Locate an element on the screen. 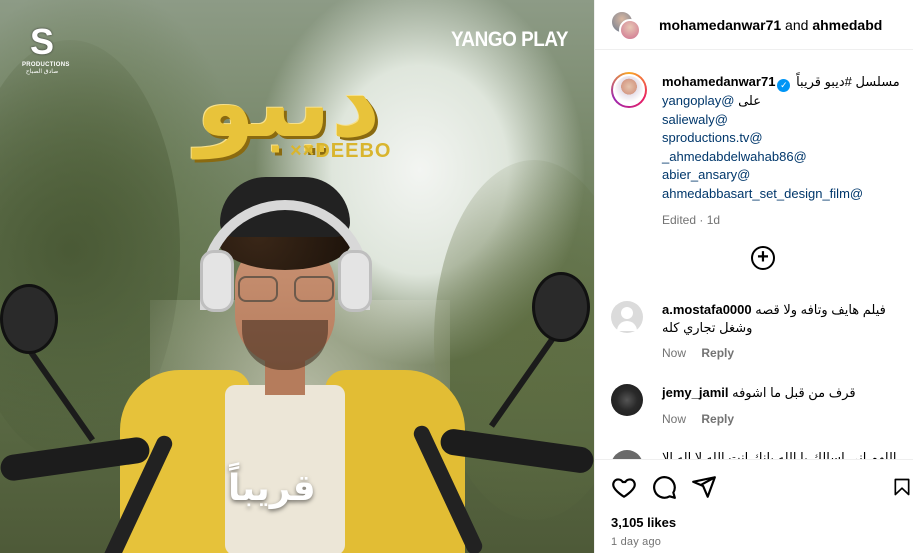 The height and width of the screenshot is (553, 913). collab-avatars is located at coordinates (626, 26).